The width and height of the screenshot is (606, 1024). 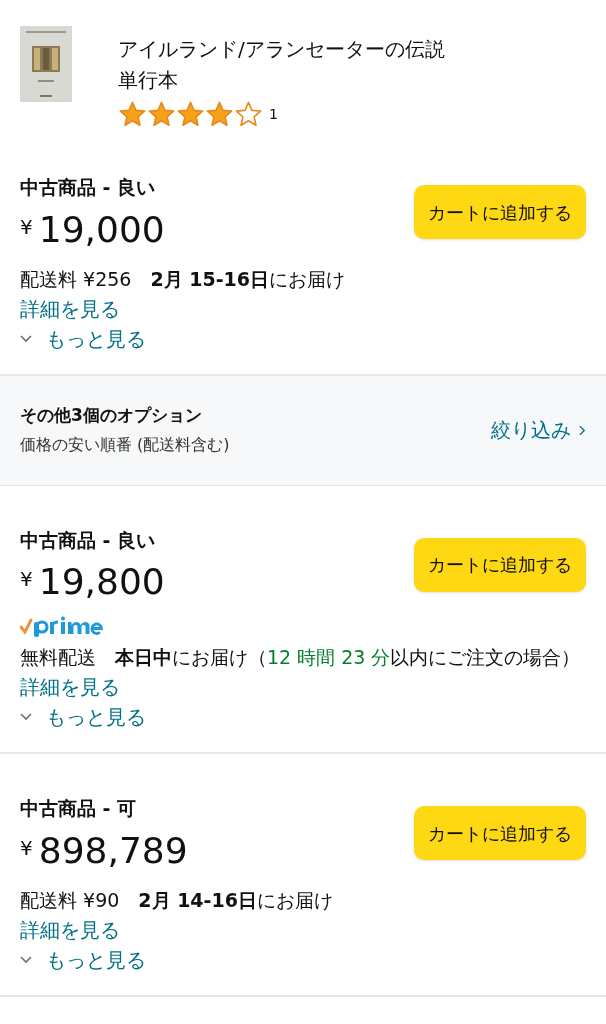 What do you see at coordinates (281, 49) in the screenshot?
I see `product-title: アイルランド/アランセーターの伝説` at bounding box center [281, 49].